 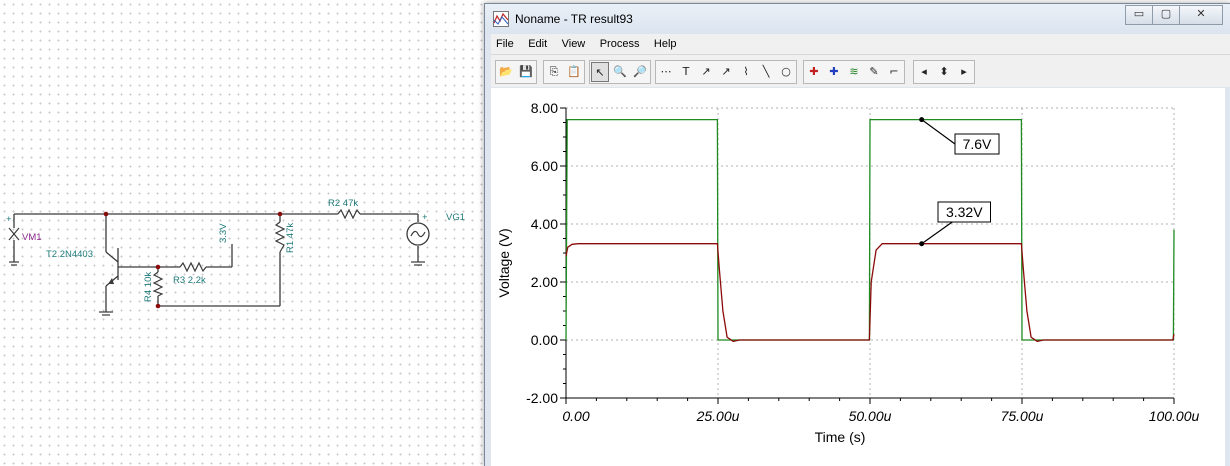 I want to click on menu-edit: Edit, so click(x=537, y=42).